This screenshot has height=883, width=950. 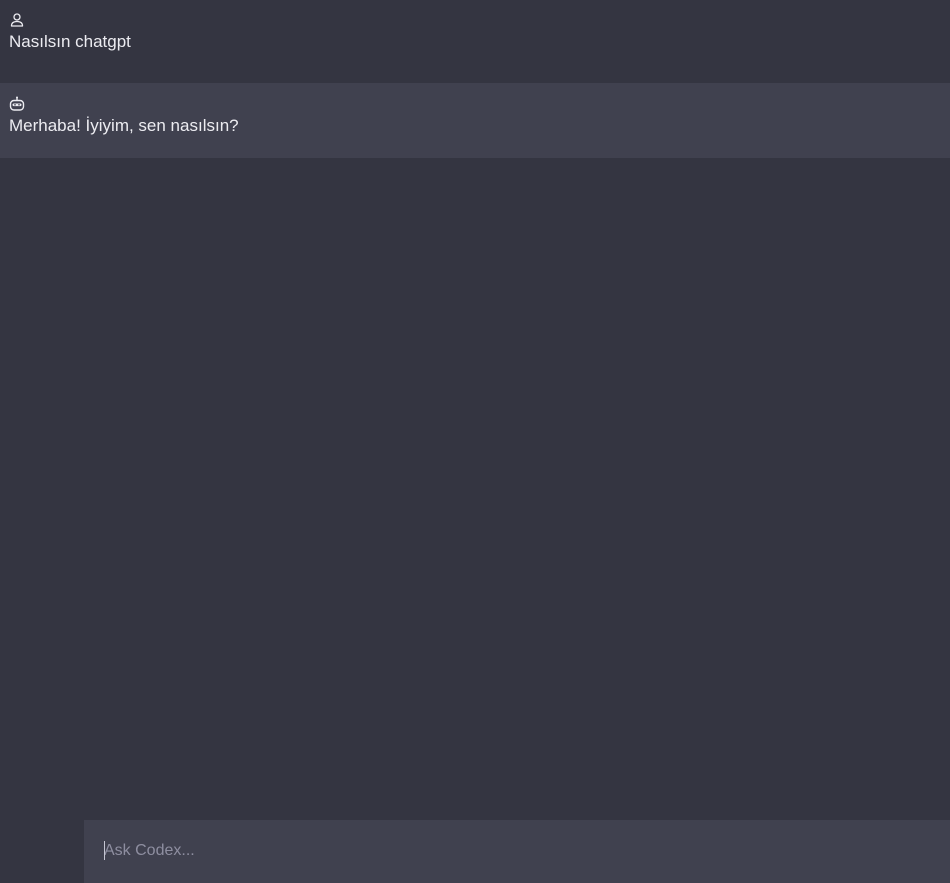 I want to click on prompt-input, so click(x=514, y=851).